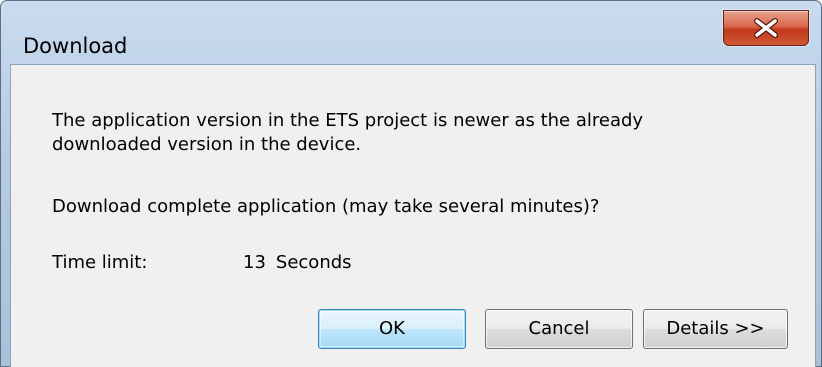 The width and height of the screenshot is (822, 367). What do you see at coordinates (100, 262) in the screenshot?
I see `time-limit-label: Time limit:` at bounding box center [100, 262].